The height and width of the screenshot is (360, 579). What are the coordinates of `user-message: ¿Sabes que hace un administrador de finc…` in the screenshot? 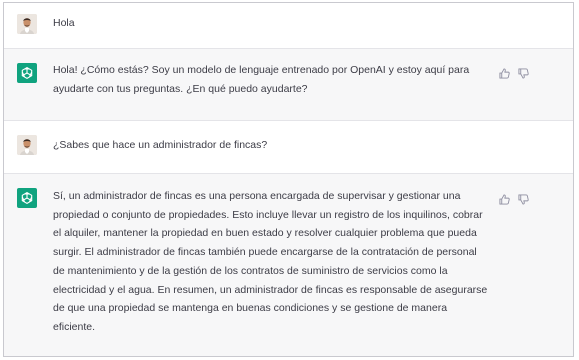 It's located at (288, 147).